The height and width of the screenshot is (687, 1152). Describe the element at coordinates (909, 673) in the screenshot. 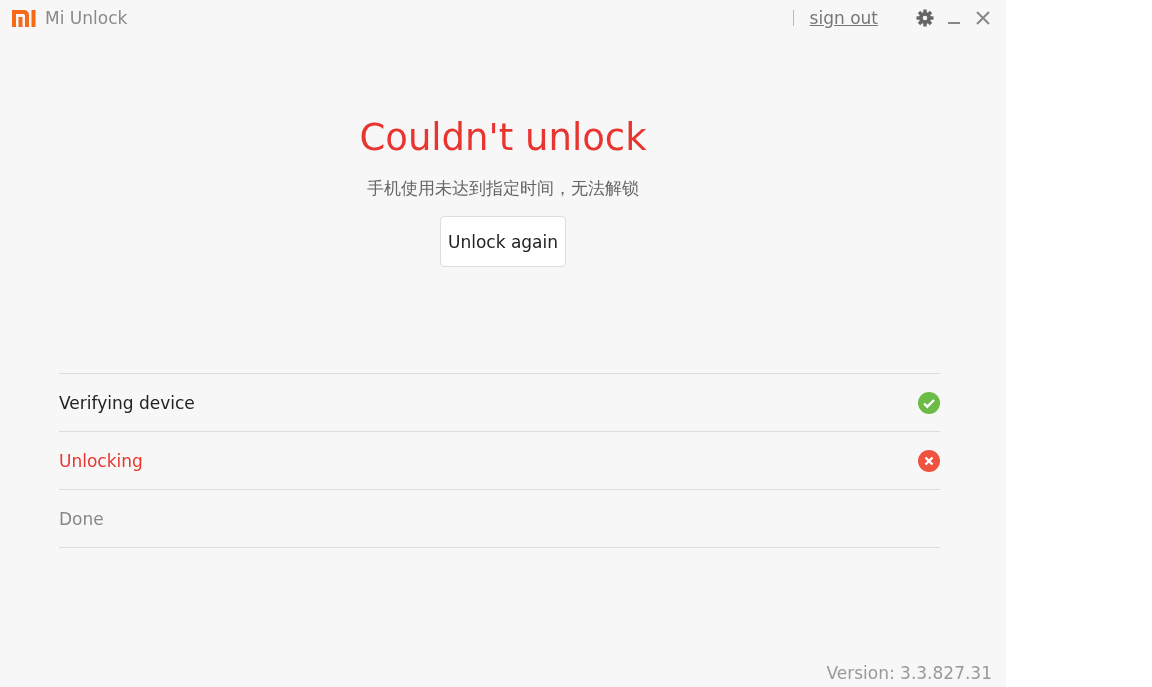

I see `version-text: Version: 3.3.827.31` at that location.